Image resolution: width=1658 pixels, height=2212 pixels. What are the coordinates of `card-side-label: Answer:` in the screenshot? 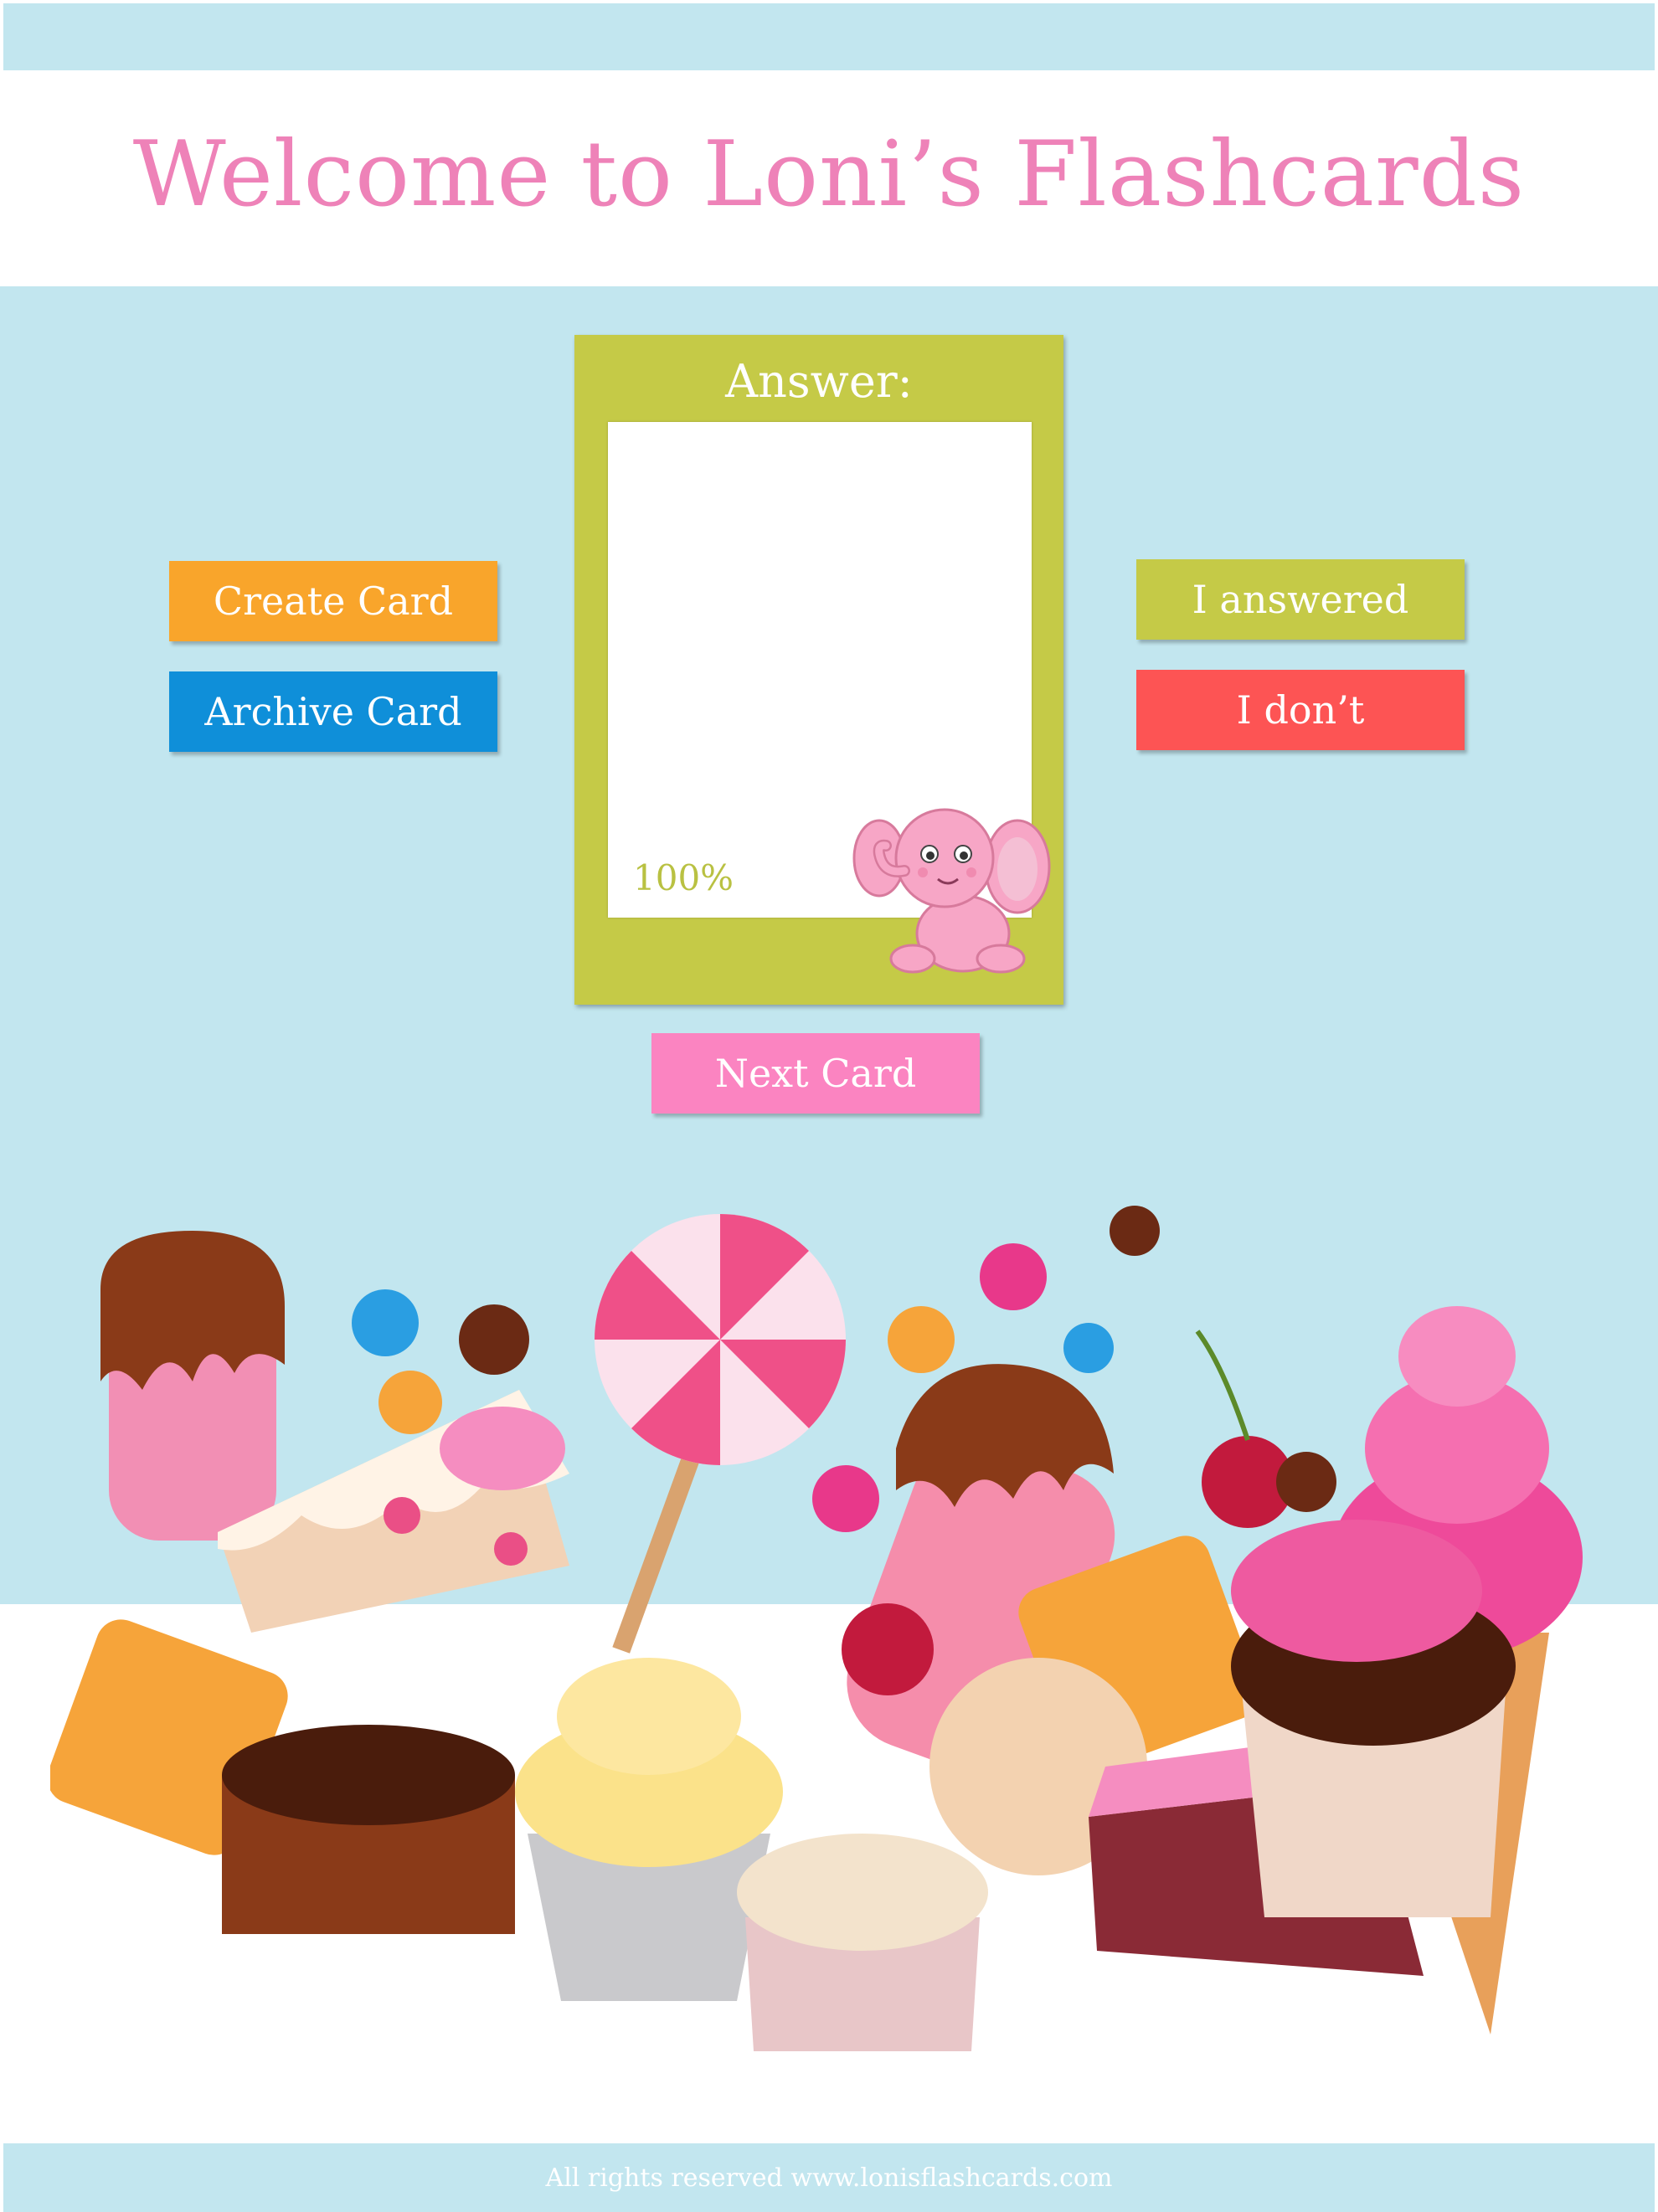 It's located at (819, 381).